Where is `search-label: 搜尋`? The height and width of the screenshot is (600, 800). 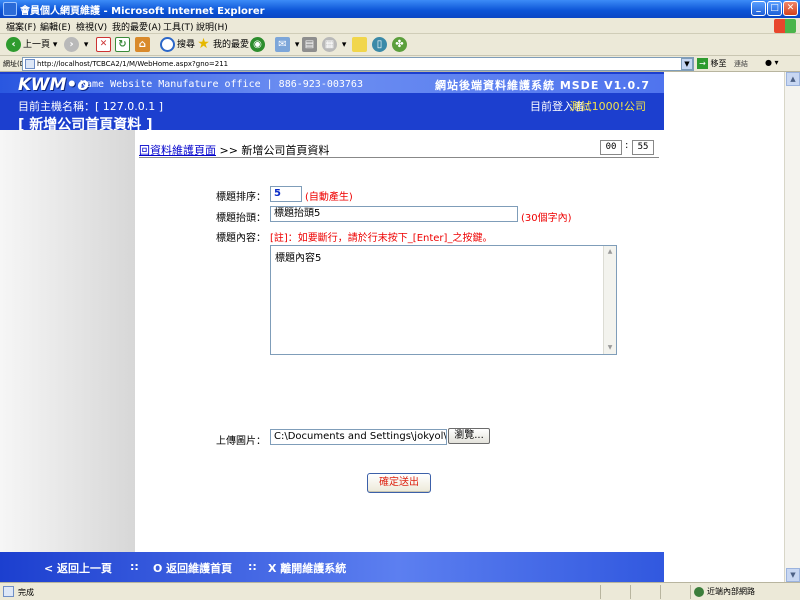 search-label: 搜尋 is located at coordinates (186, 45).